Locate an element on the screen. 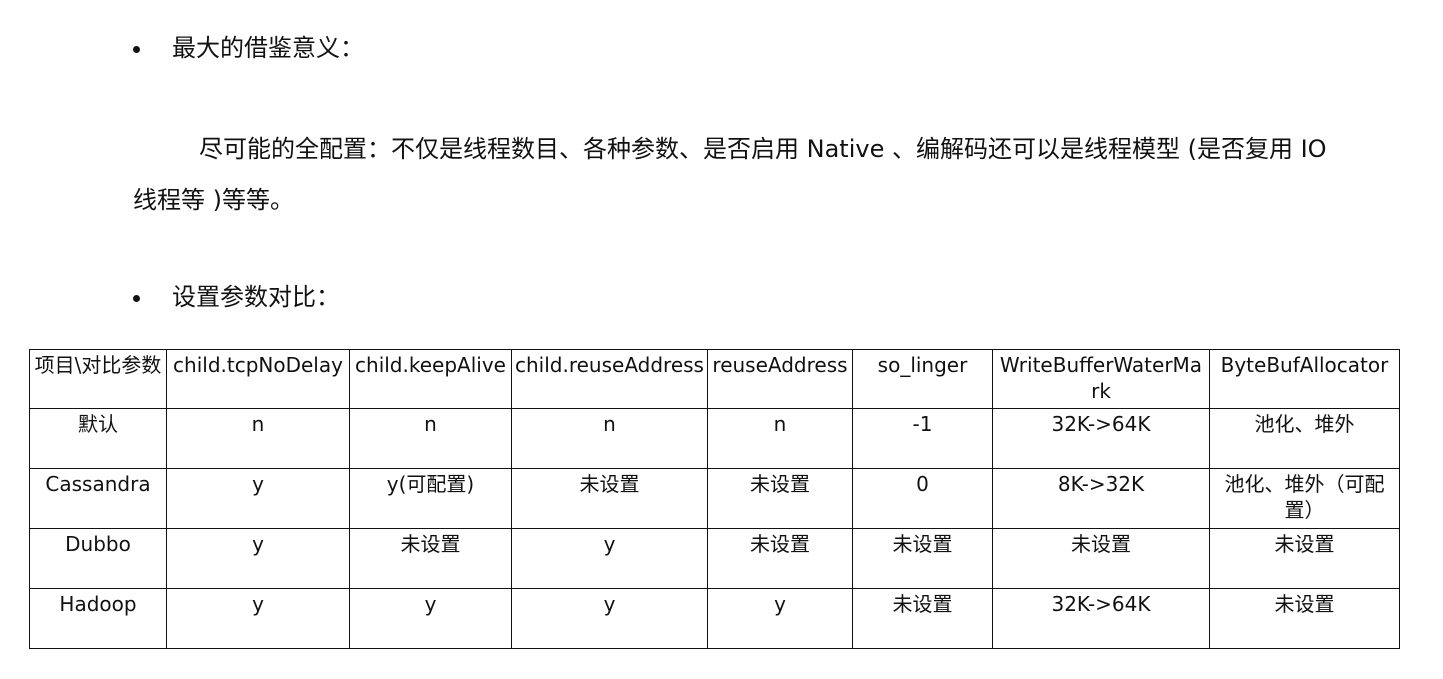  table-cell: Dubbo is located at coordinates (98, 558).